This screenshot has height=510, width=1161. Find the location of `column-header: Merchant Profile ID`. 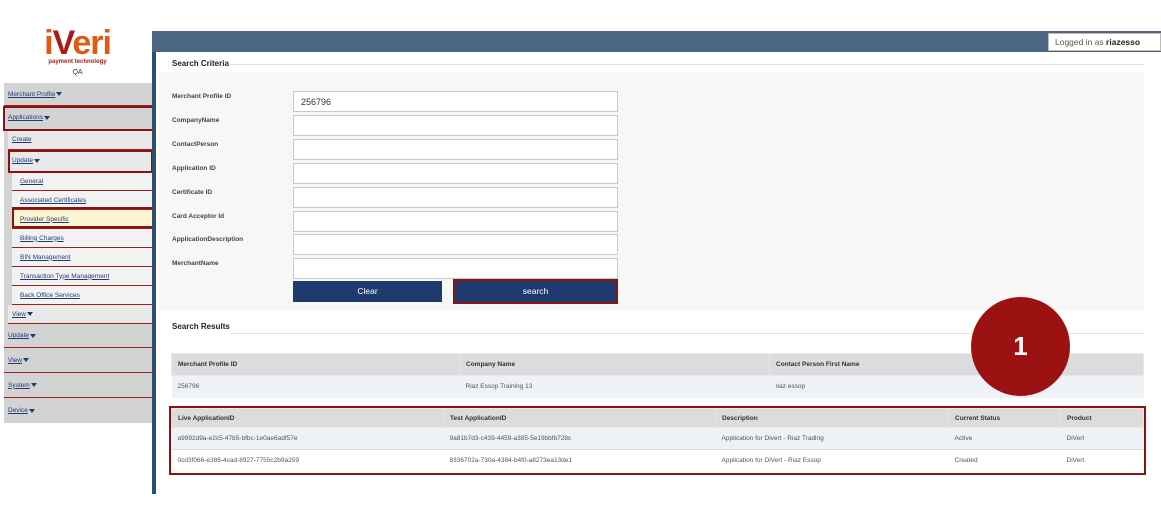

column-header: Merchant Profile ID is located at coordinates (315, 364).